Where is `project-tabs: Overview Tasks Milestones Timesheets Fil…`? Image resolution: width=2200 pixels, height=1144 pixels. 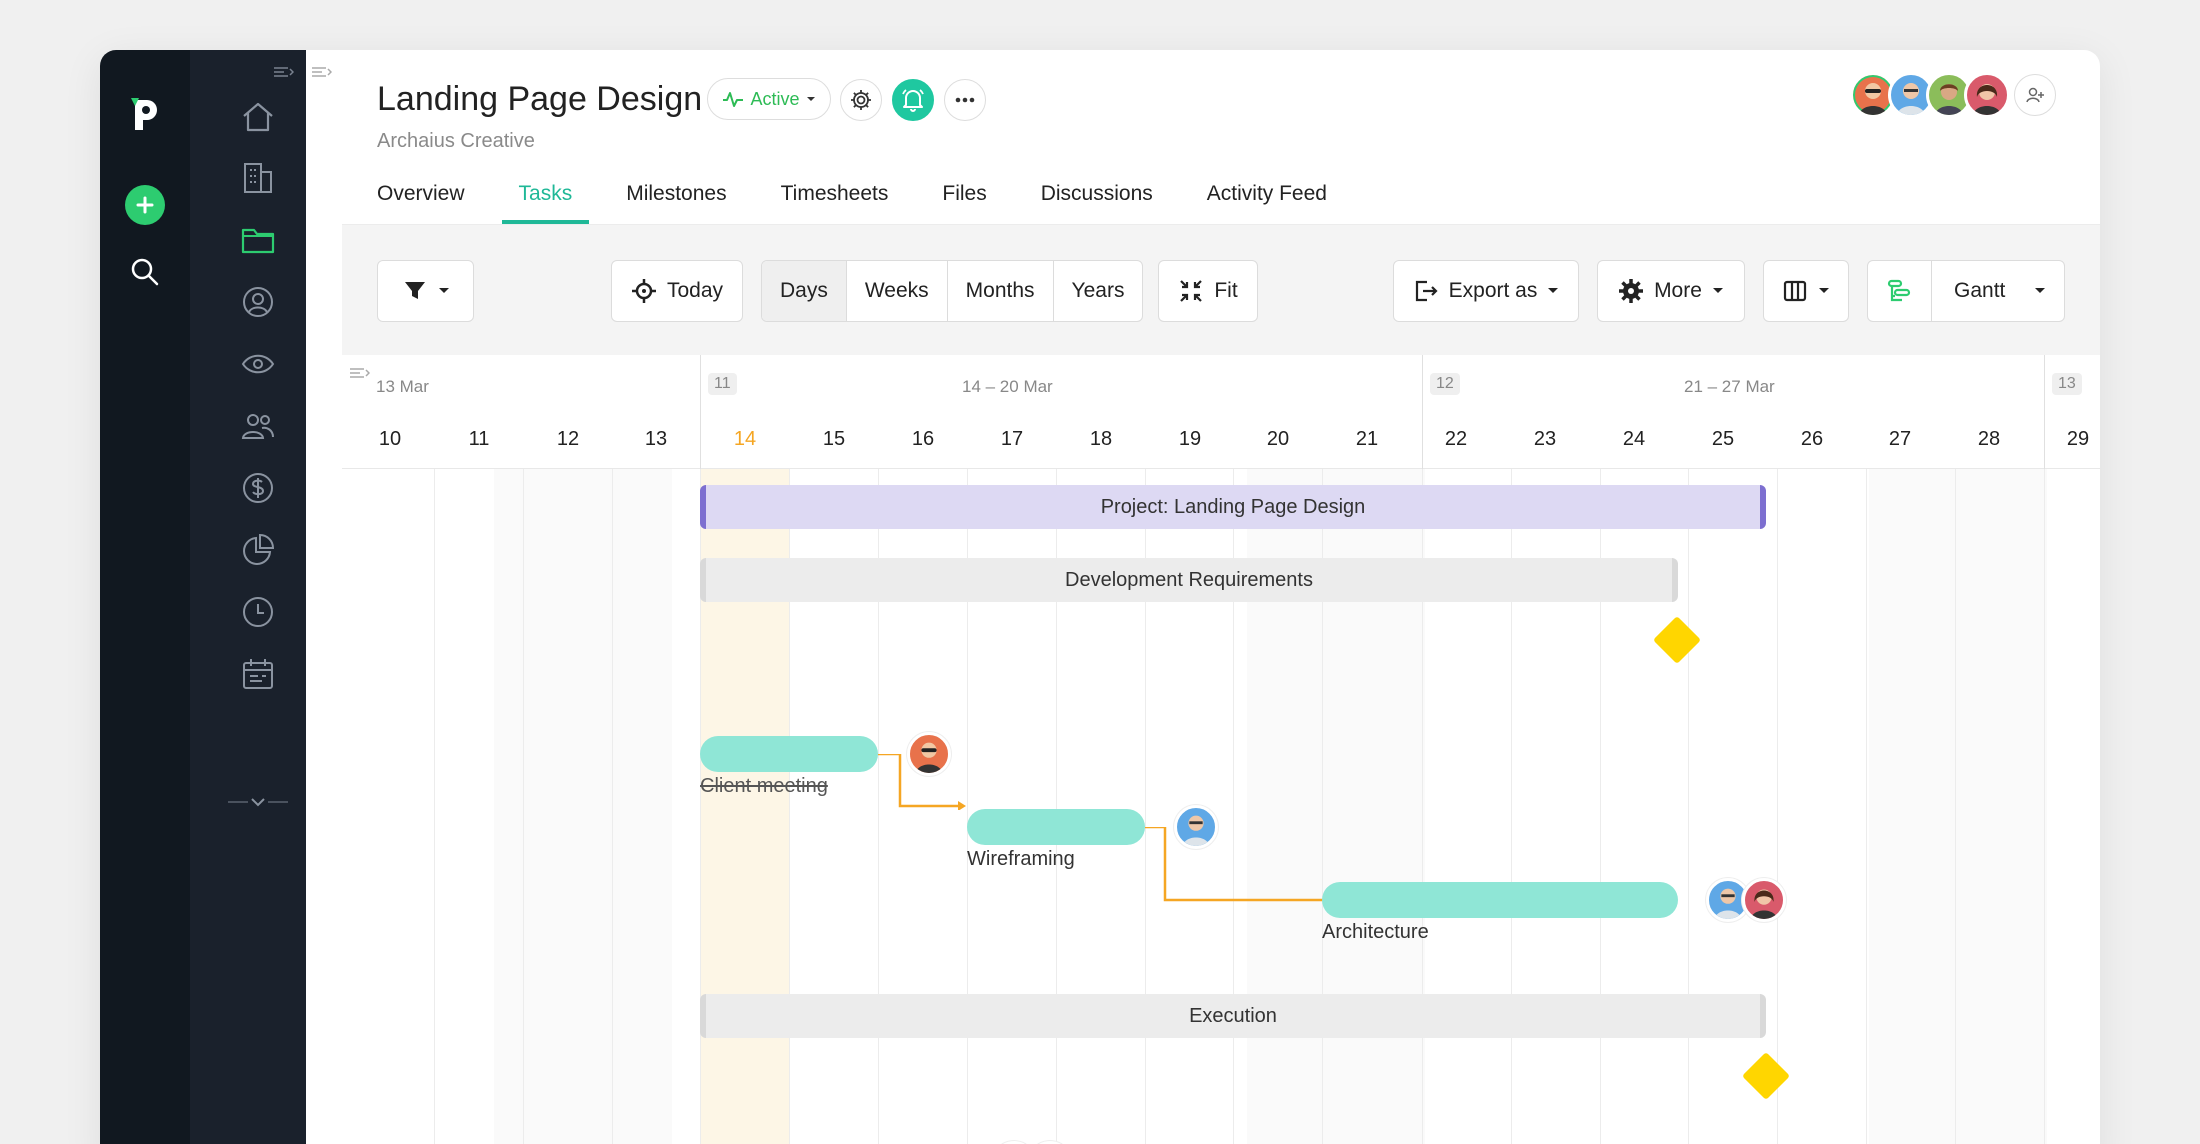
project-tabs: Overview Tasks Milestones Timesheets Fil… is located at coordinates (879, 203).